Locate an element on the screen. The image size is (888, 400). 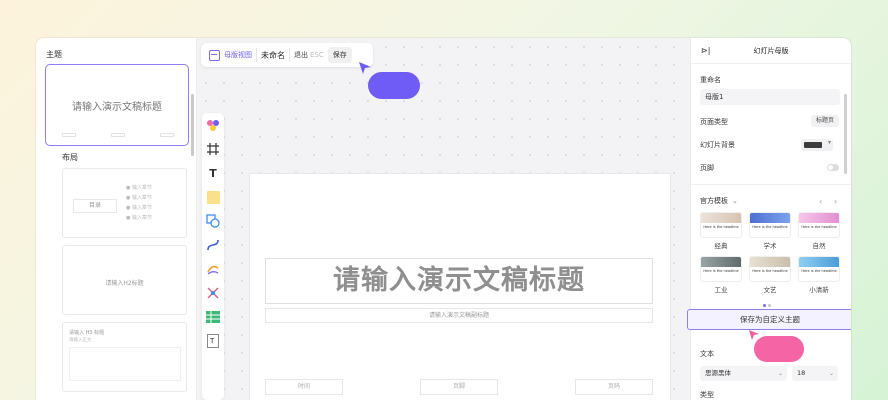
template-card-literary: Here is the headline is located at coordinates (770, 269).